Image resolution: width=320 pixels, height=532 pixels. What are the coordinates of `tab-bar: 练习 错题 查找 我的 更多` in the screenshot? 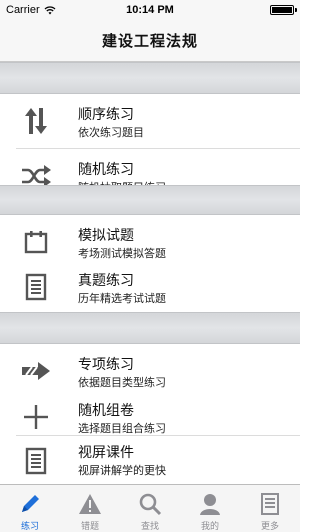 It's located at (150, 508).